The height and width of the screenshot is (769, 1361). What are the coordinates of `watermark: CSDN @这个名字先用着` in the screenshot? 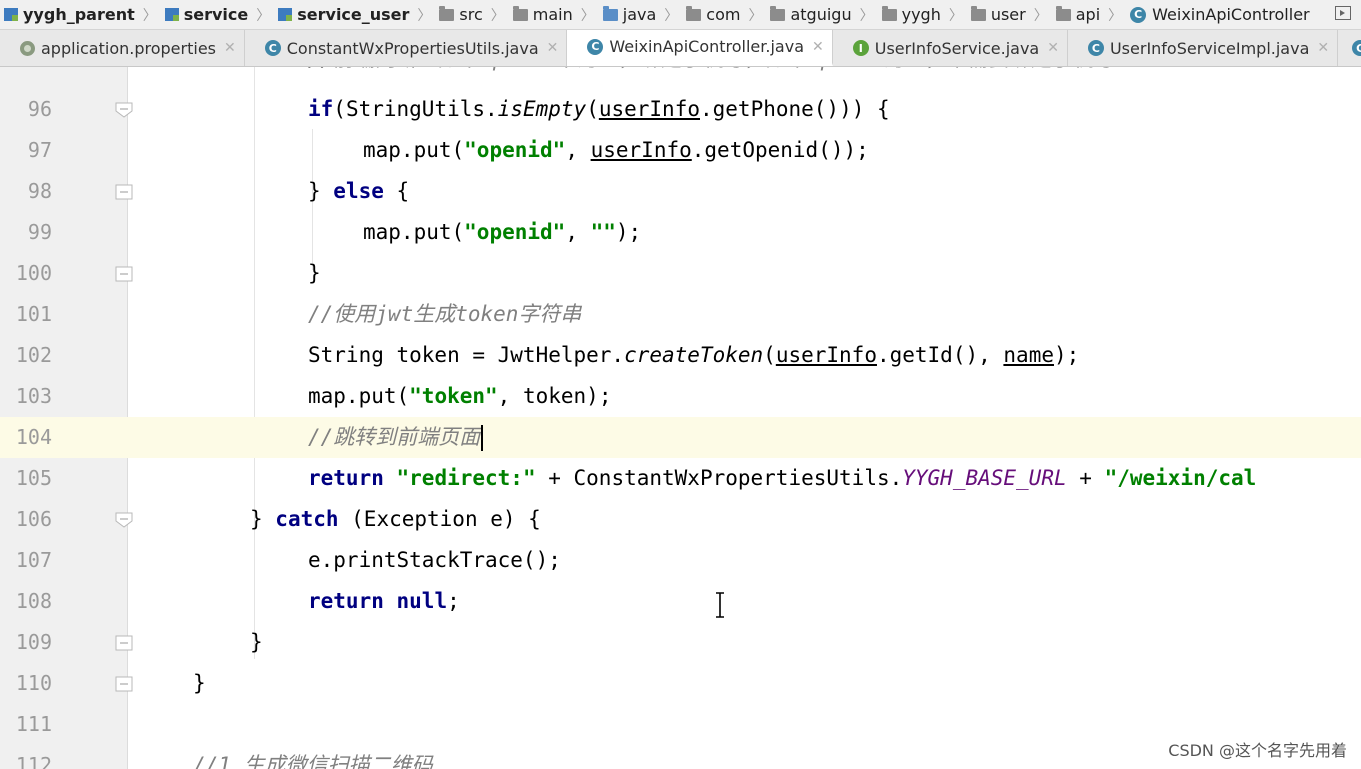 It's located at (1257, 750).